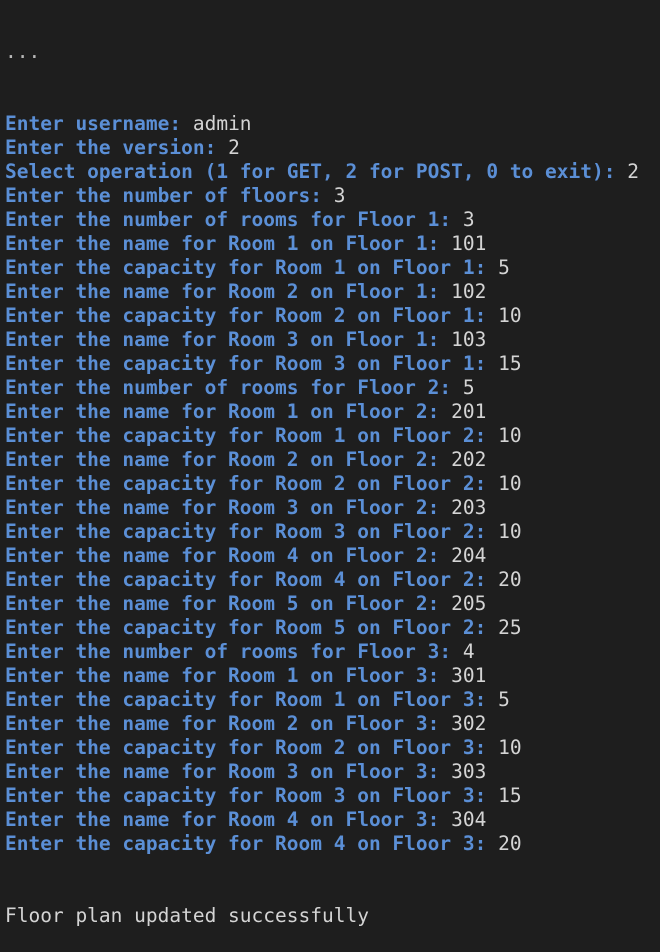 The height and width of the screenshot is (952, 660). Describe the element at coordinates (228, 771) in the screenshot. I see `prompt-text: Enter the name for Room 3 on Floor 3:` at that location.